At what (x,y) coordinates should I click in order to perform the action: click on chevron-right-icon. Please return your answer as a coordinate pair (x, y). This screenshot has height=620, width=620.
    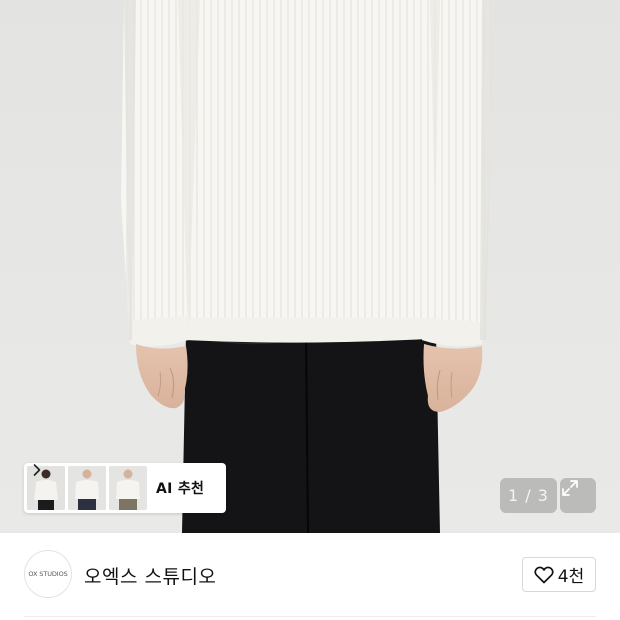
    Looking at the image, I should click on (37, 470).